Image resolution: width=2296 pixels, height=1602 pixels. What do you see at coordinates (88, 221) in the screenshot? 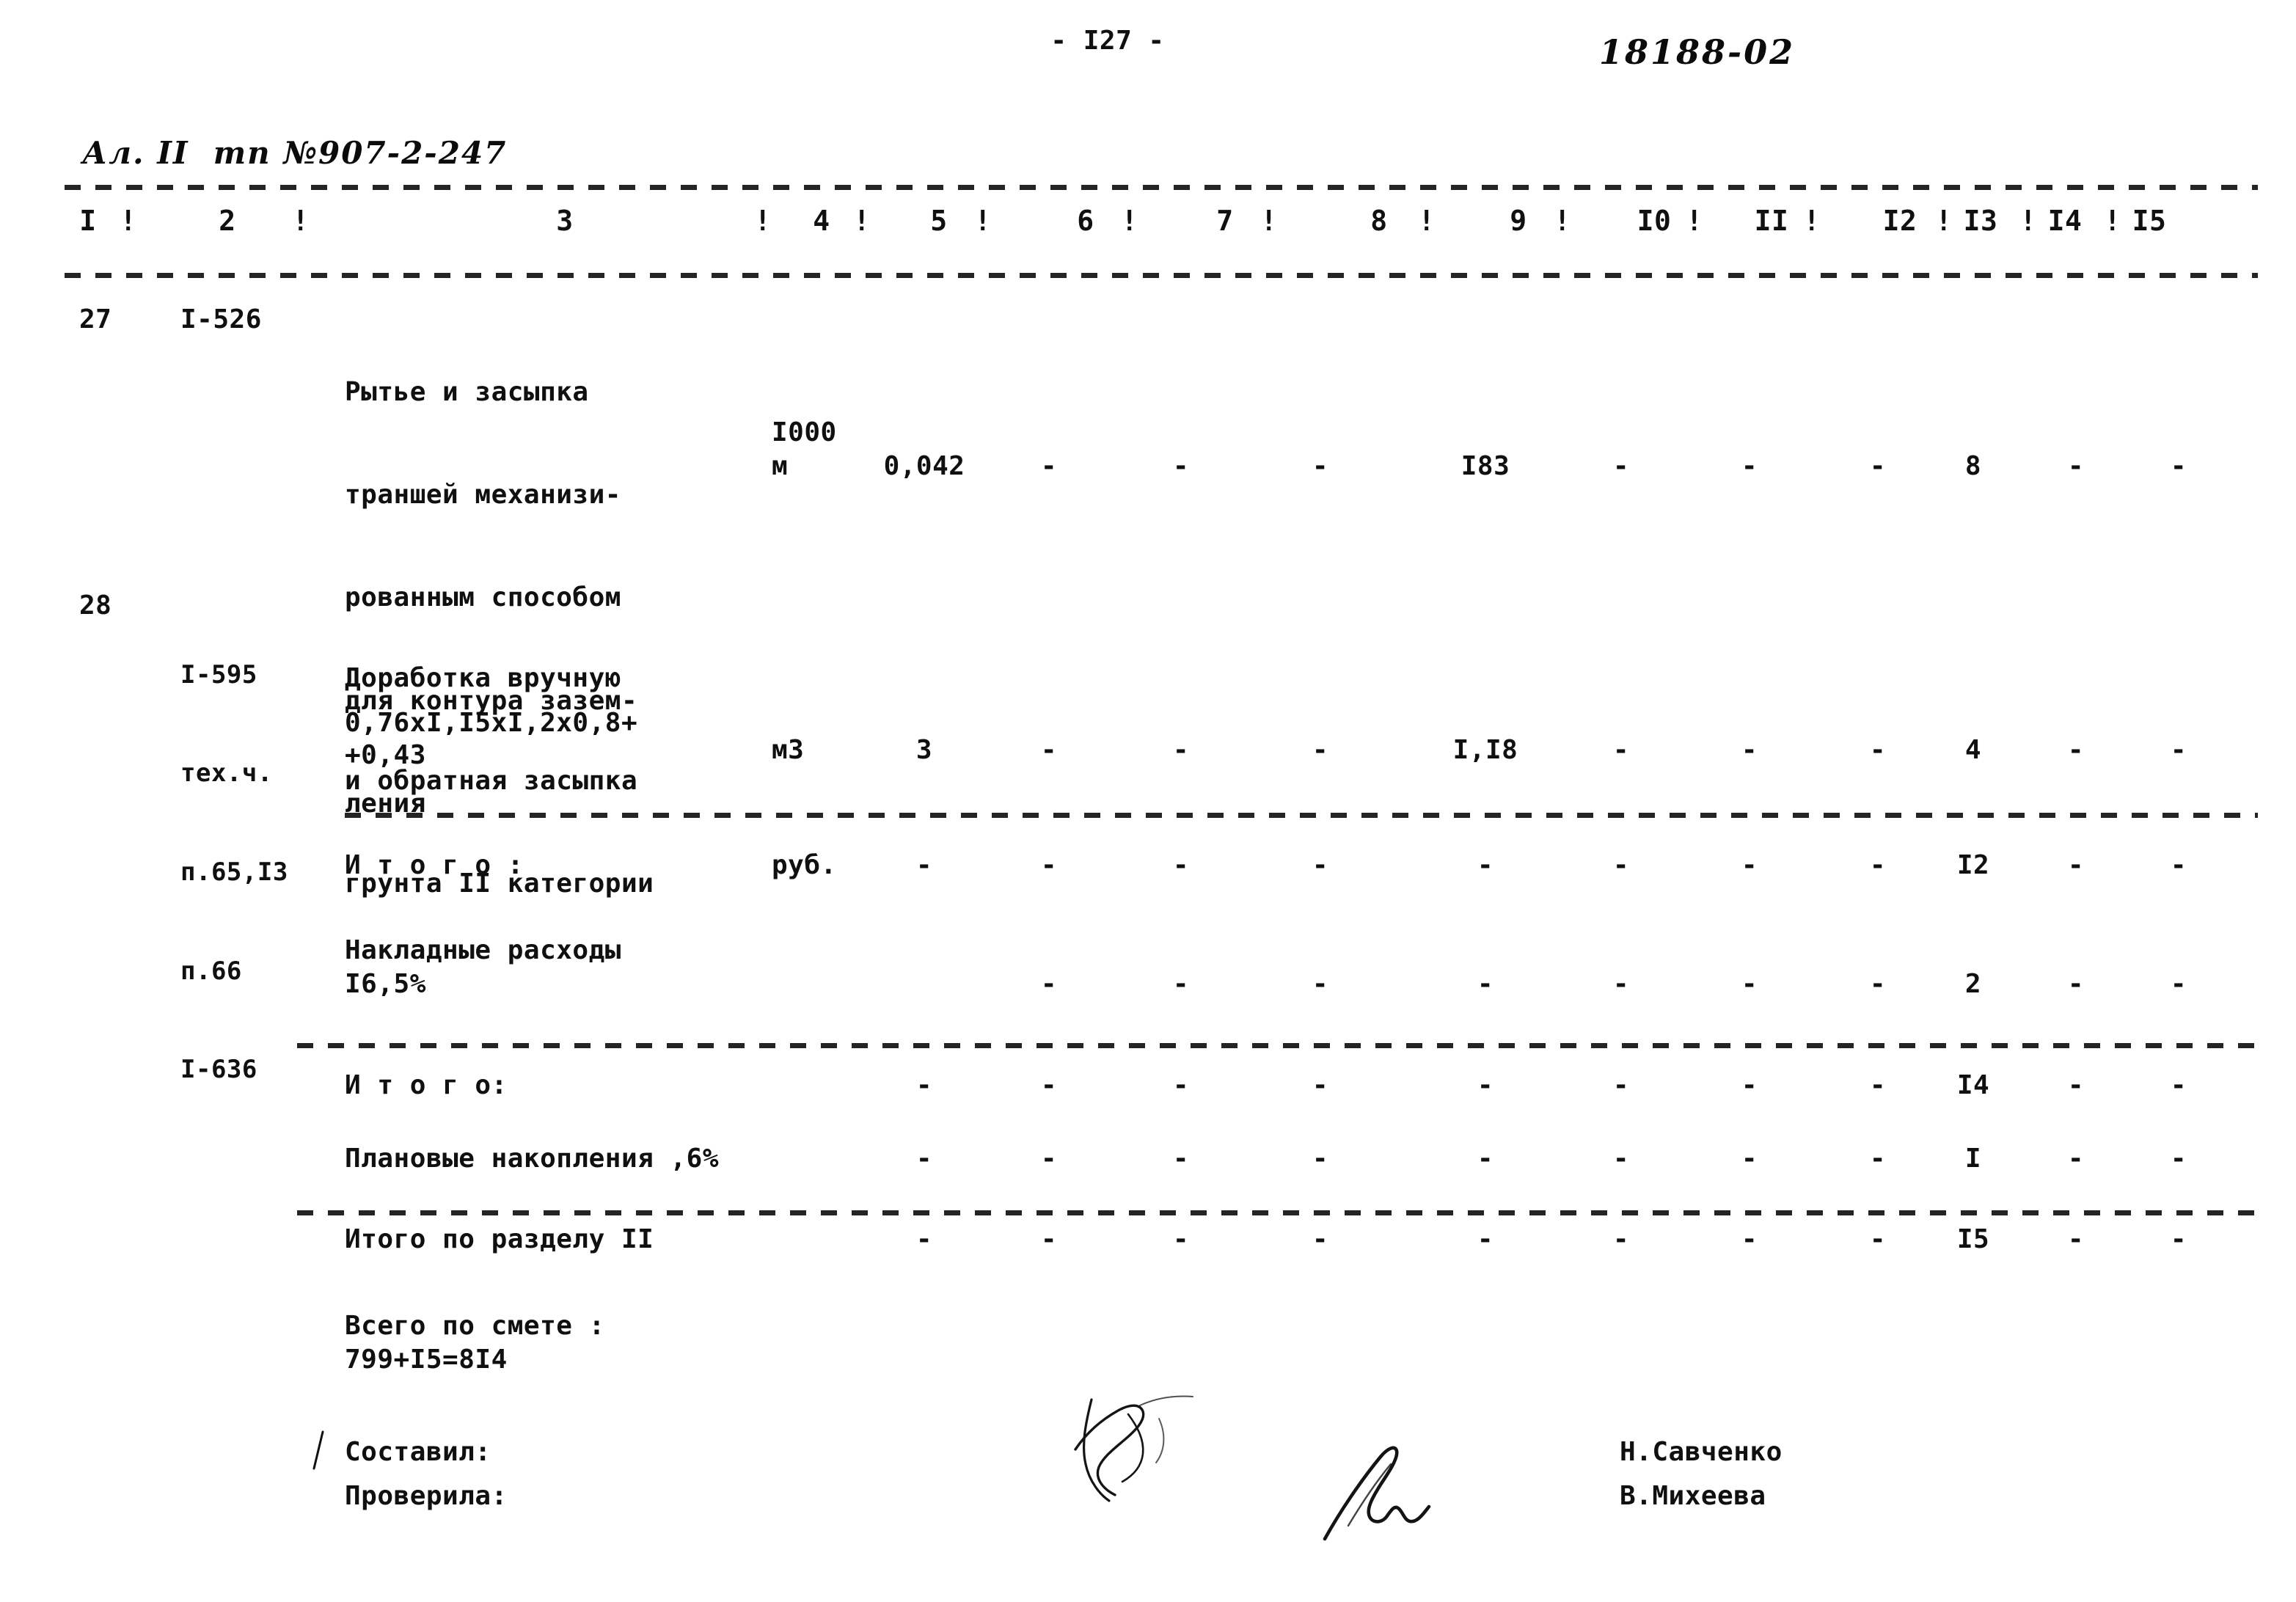
I see `column-header-1: I` at bounding box center [88, 221].